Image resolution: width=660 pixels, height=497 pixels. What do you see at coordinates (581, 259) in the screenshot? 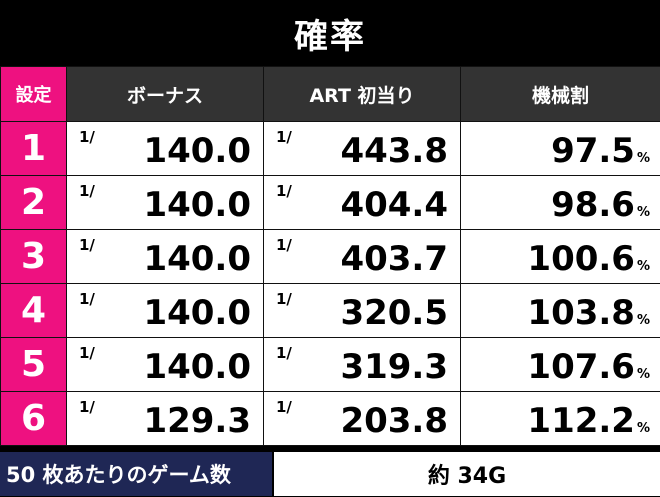
I see `payout-value: 100.6` at bounding box center [581, 259].